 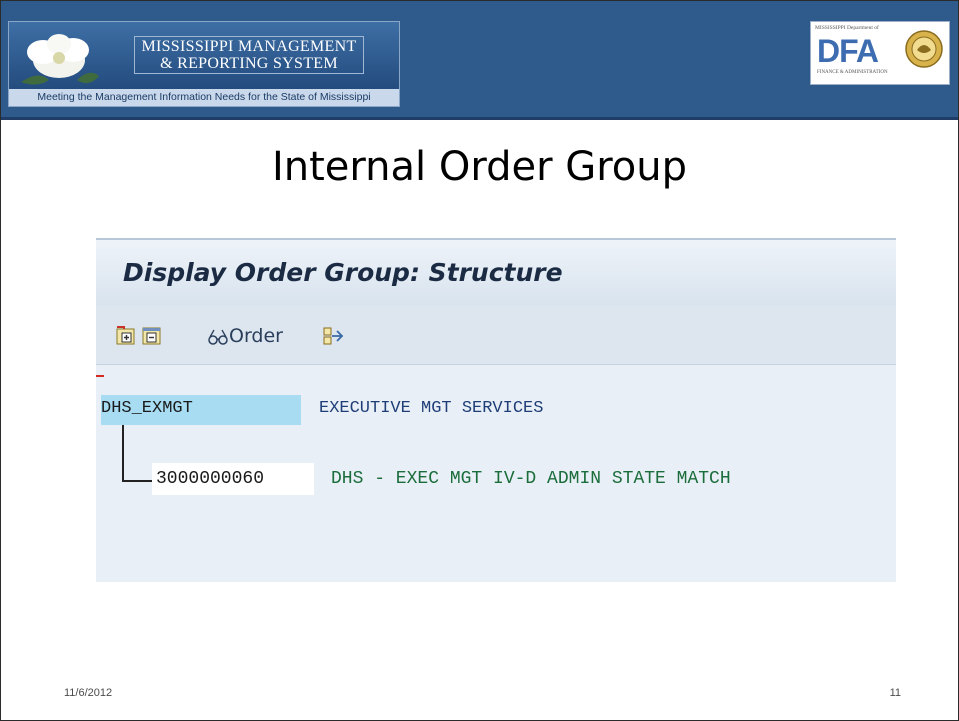 What do you see at coordinates (218, 337) in the screenshot?
I see `glasses-icon` at bounding box center [218, 337].